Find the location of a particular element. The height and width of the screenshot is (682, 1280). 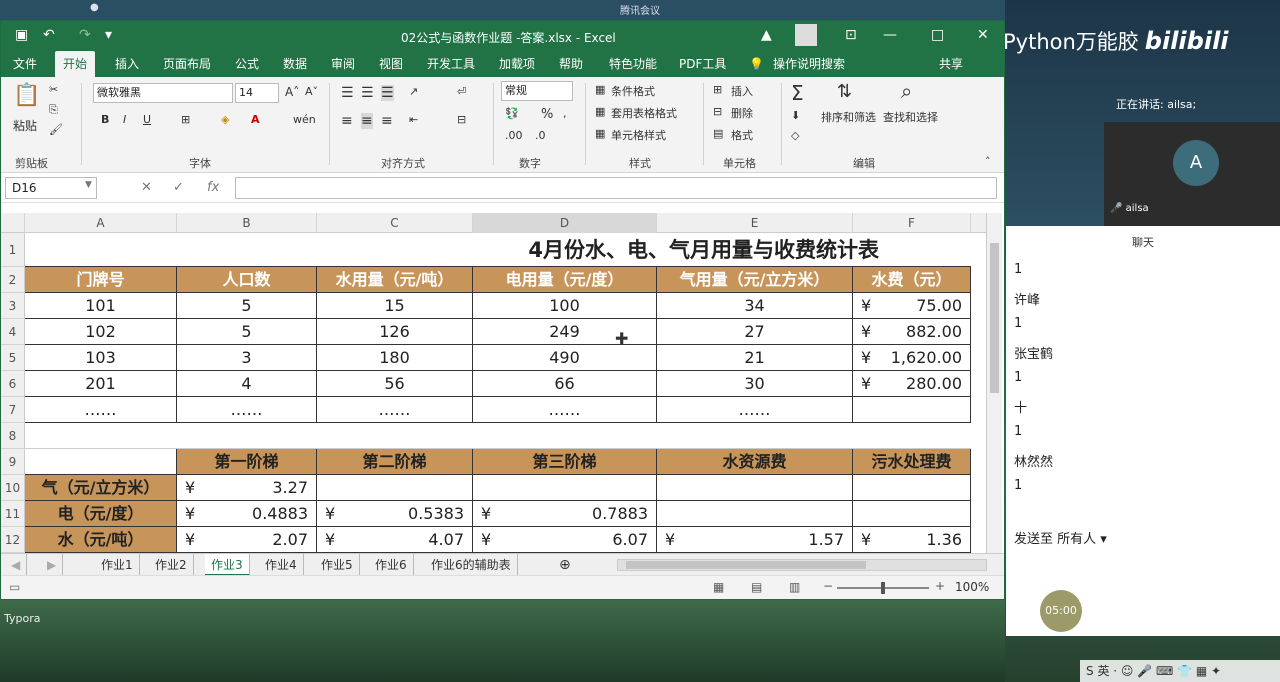

tier-header-3: 第三阶梯 is located at coordinates (565, 462).